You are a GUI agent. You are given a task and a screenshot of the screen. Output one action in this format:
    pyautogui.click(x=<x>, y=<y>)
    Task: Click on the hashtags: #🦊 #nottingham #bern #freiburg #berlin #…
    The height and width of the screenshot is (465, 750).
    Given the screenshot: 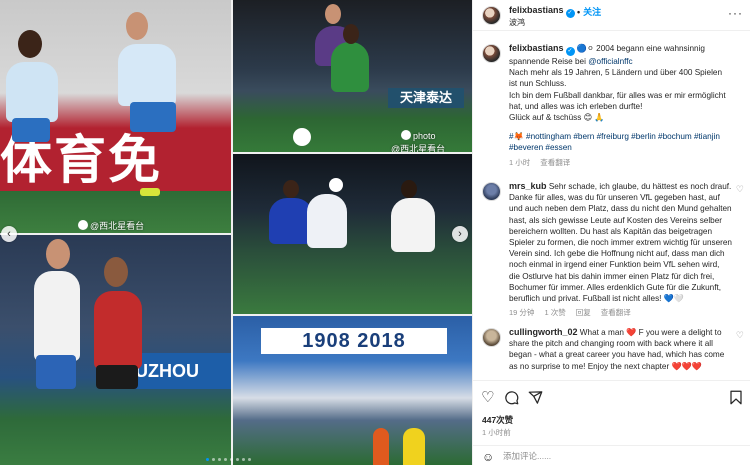 What is the action you would take?
    pyautogui.click(x=620, y=142)
    